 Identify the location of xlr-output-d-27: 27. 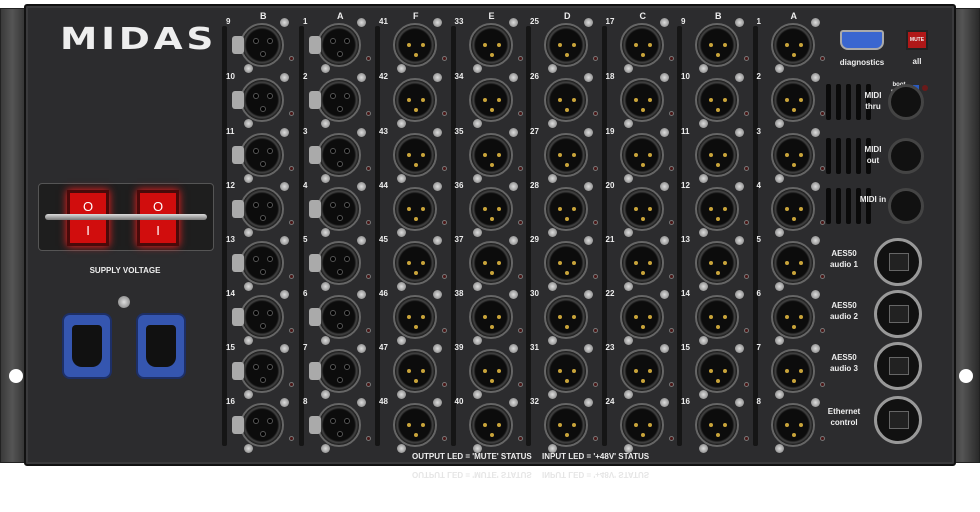
(564, 155).